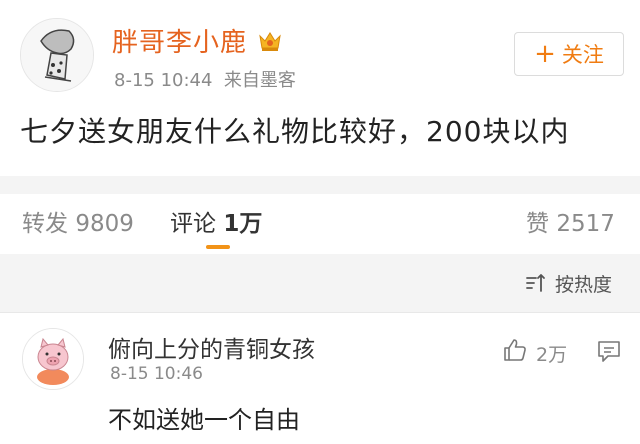  Describe the element at coordinates (582, 55) in the screenshot. I see `follow-label: 关注` at that location.